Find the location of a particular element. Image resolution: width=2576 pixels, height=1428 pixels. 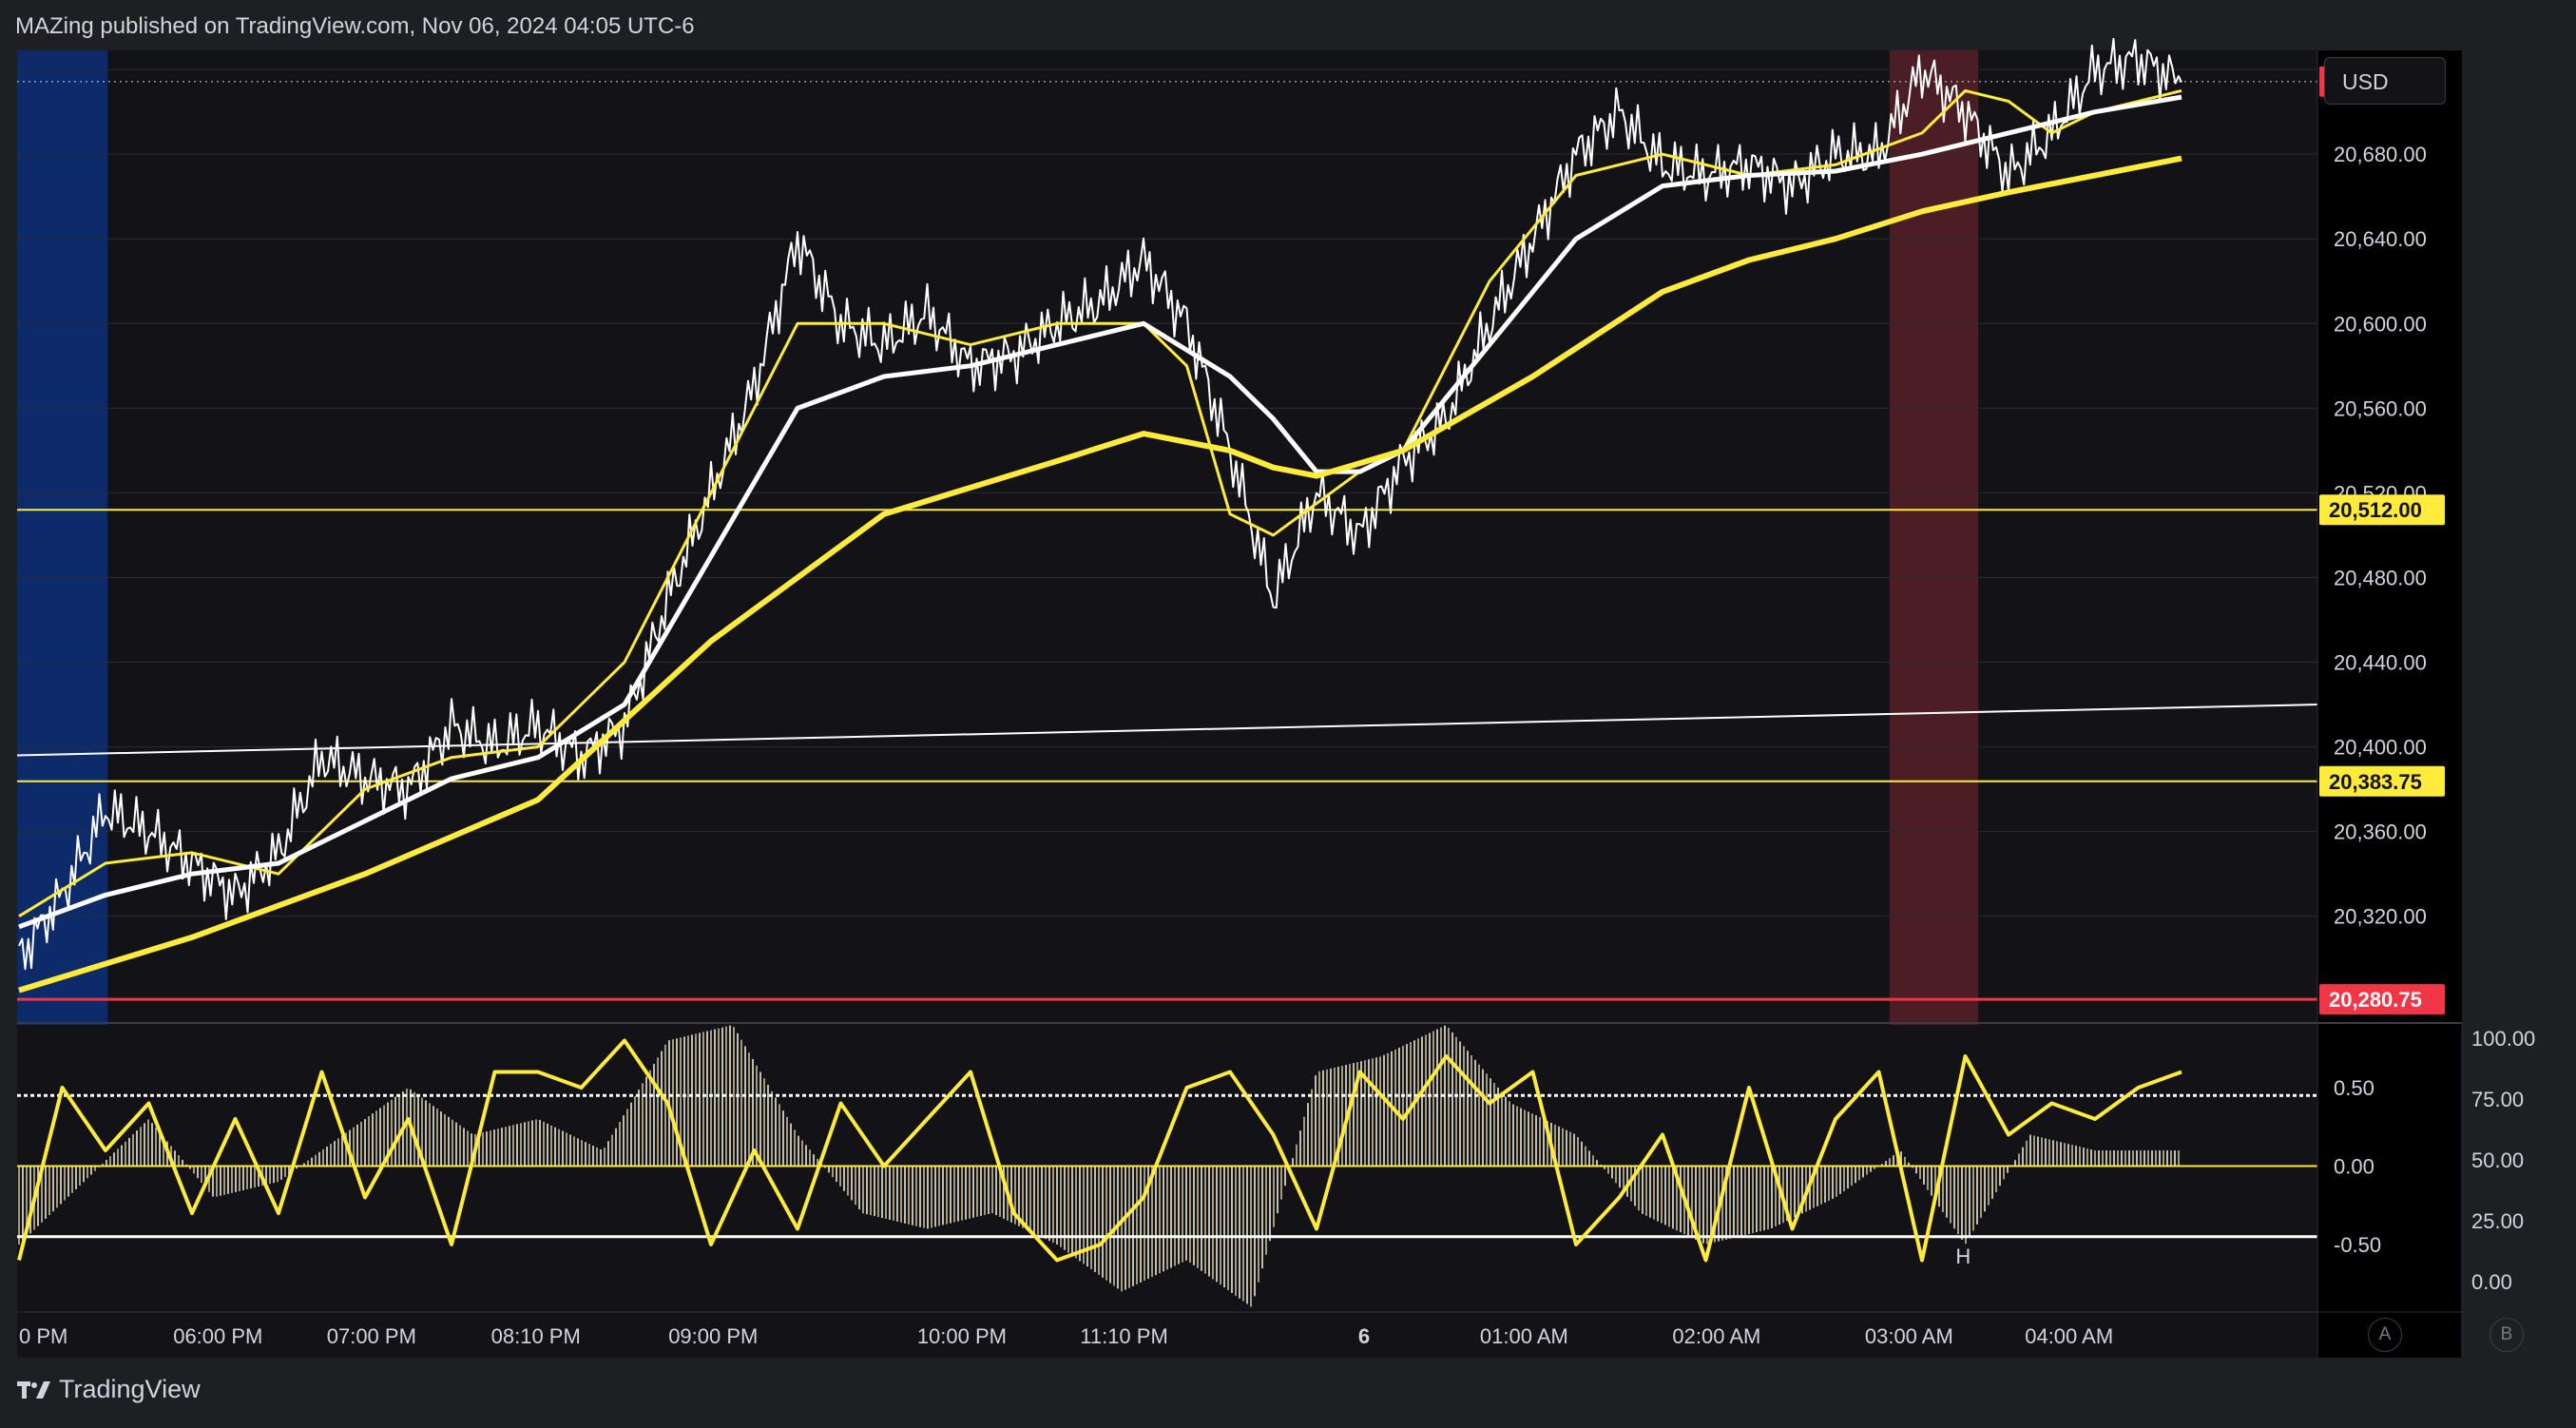

price-label-text: 20,383.75 is located at coordinates (2375, 782).